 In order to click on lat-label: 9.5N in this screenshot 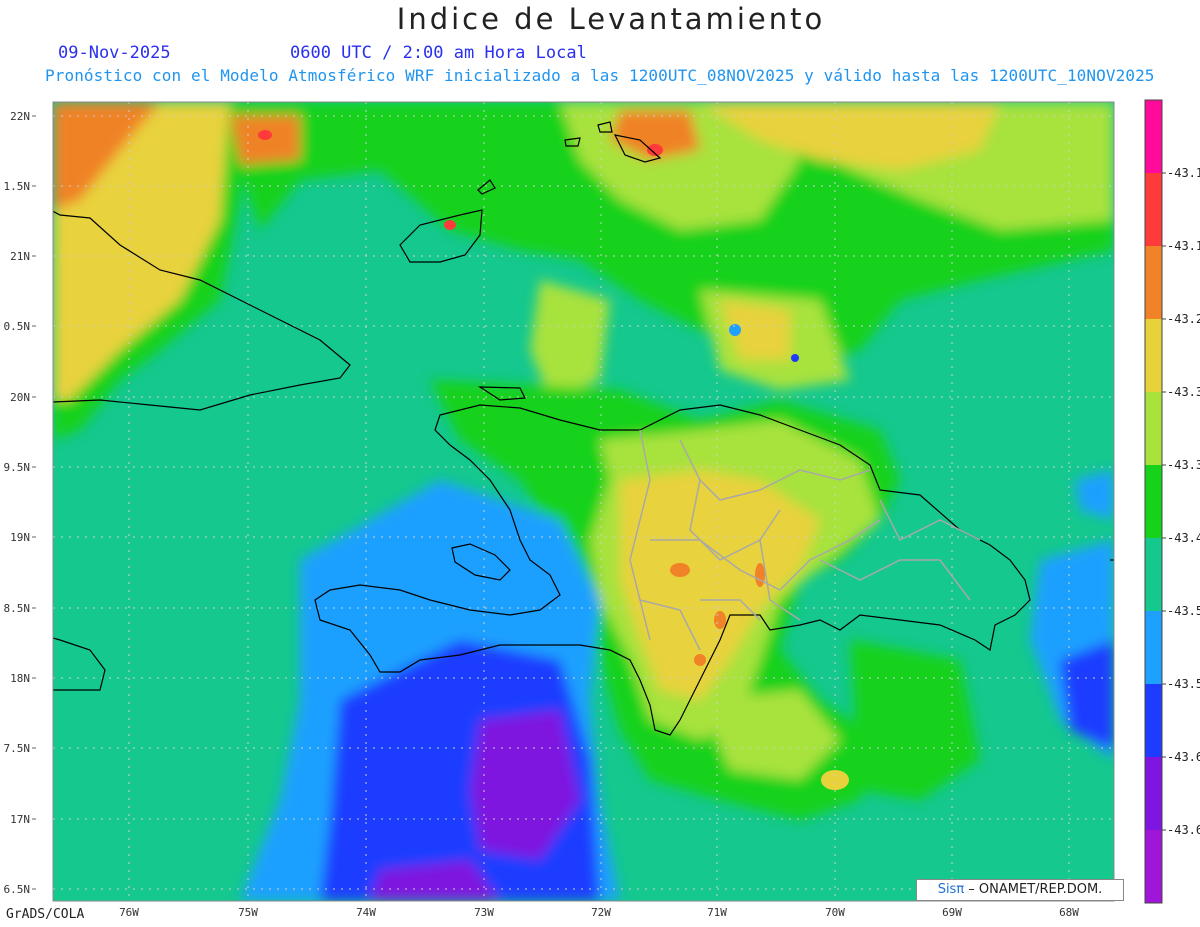, I will do `click(17, 467)`.